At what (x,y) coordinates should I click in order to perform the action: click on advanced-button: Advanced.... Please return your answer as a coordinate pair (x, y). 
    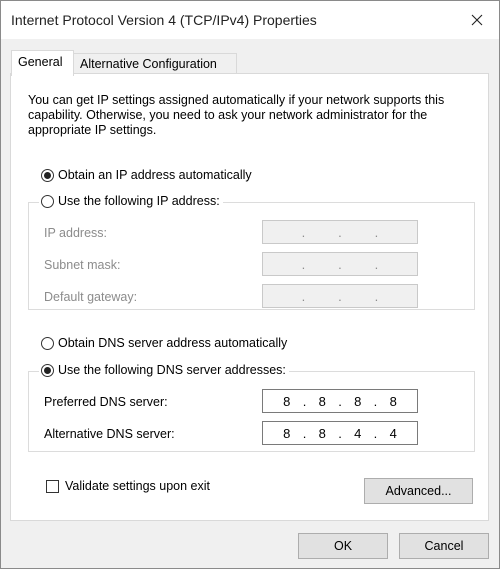
    Looking at the image, I should click on (418, 491).